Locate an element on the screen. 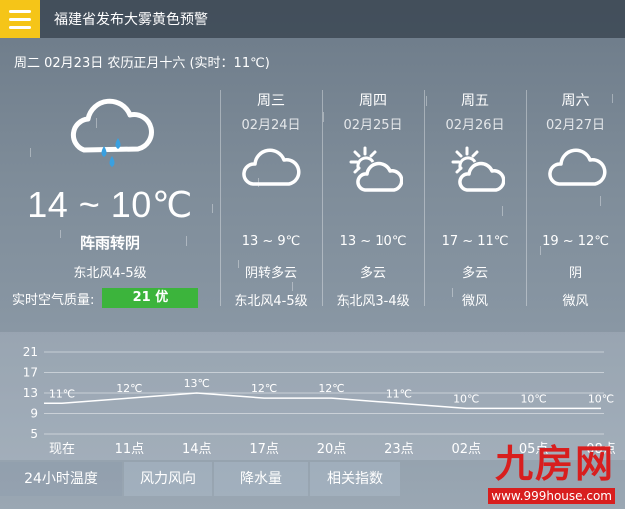 The width and height of the screenshot is (625, 509). forecast-temp: 17 ~ 11℃ is located at coordinates (475, 241).